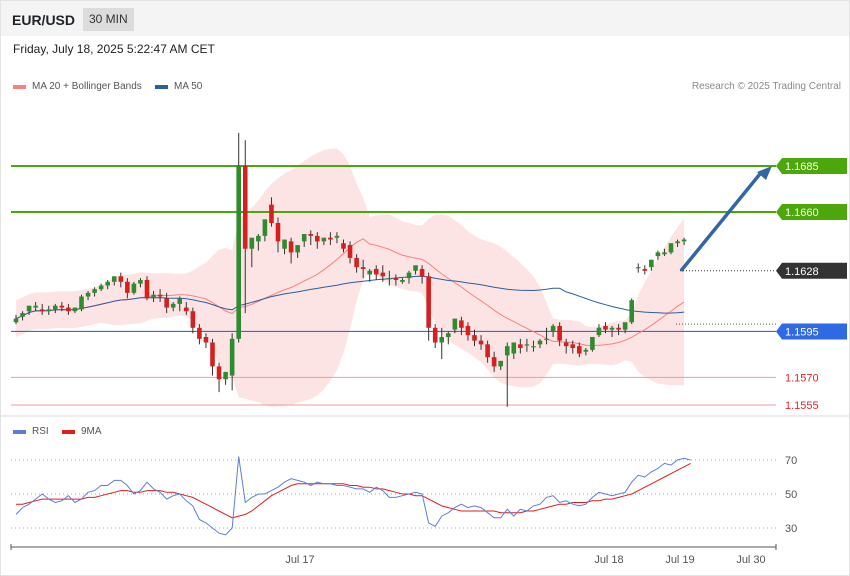 The height and width of the screenshot is (576, 850). I want to click on rsi-tick-label: 50, so click(791, 495).